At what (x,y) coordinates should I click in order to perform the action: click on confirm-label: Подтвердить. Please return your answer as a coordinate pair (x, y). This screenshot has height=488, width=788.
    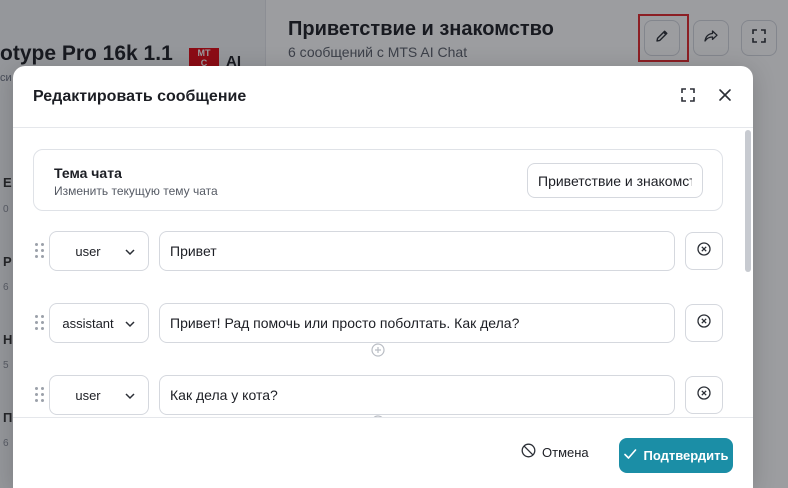
    Looking at the image, I should click on (686, 455).